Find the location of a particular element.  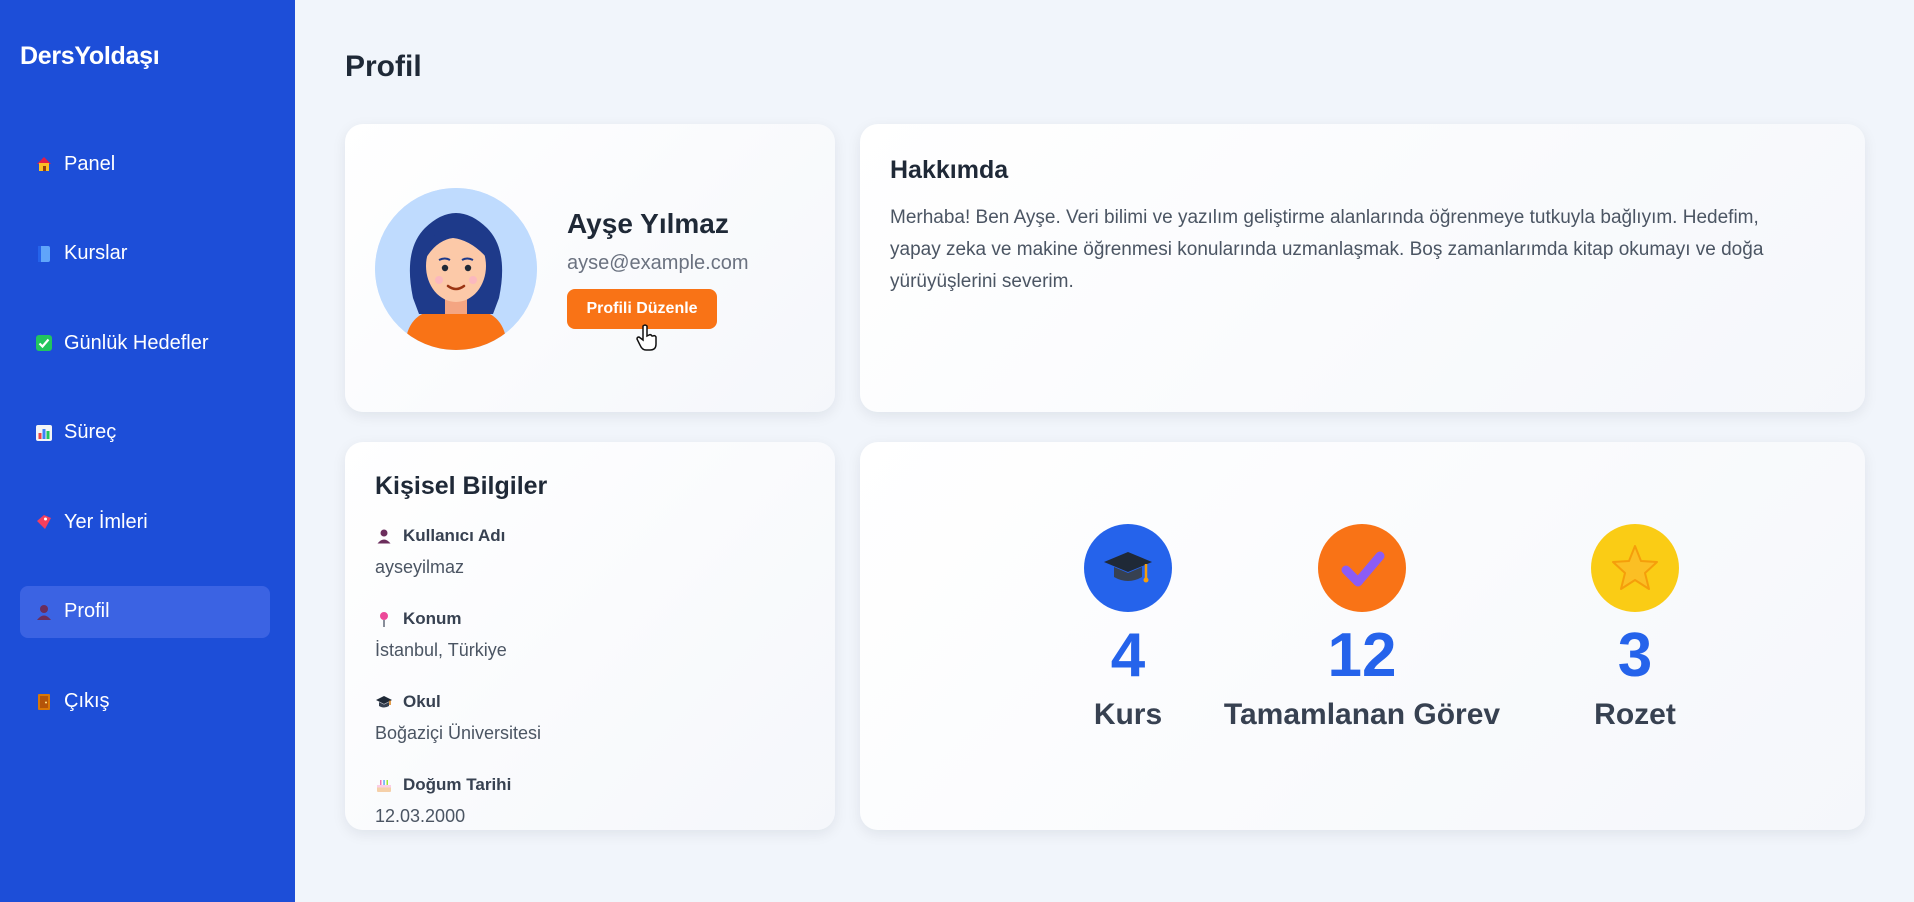

sidebar-item-label: Panel is located at coordinates (90, 163).